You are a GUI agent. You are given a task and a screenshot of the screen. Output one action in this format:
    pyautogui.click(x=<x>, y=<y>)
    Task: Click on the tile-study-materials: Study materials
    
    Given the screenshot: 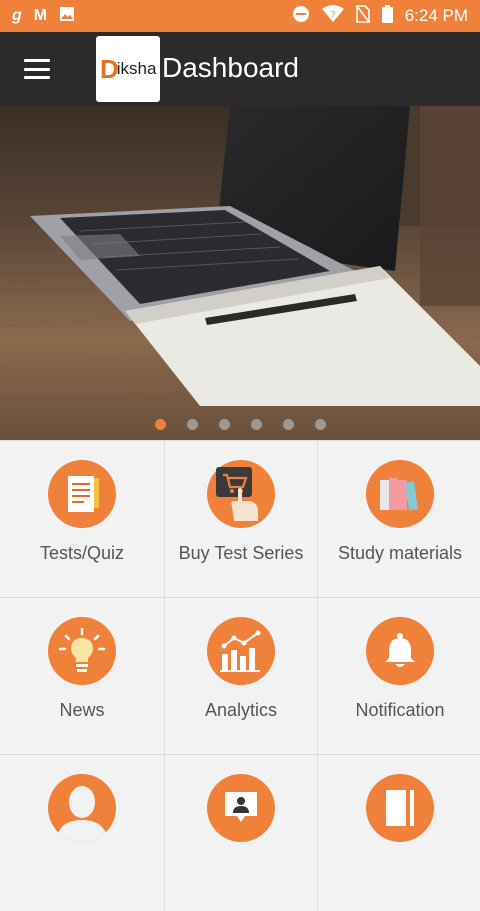 What is the action you would take?
    pyautogui.click(x=399, y=519)
    